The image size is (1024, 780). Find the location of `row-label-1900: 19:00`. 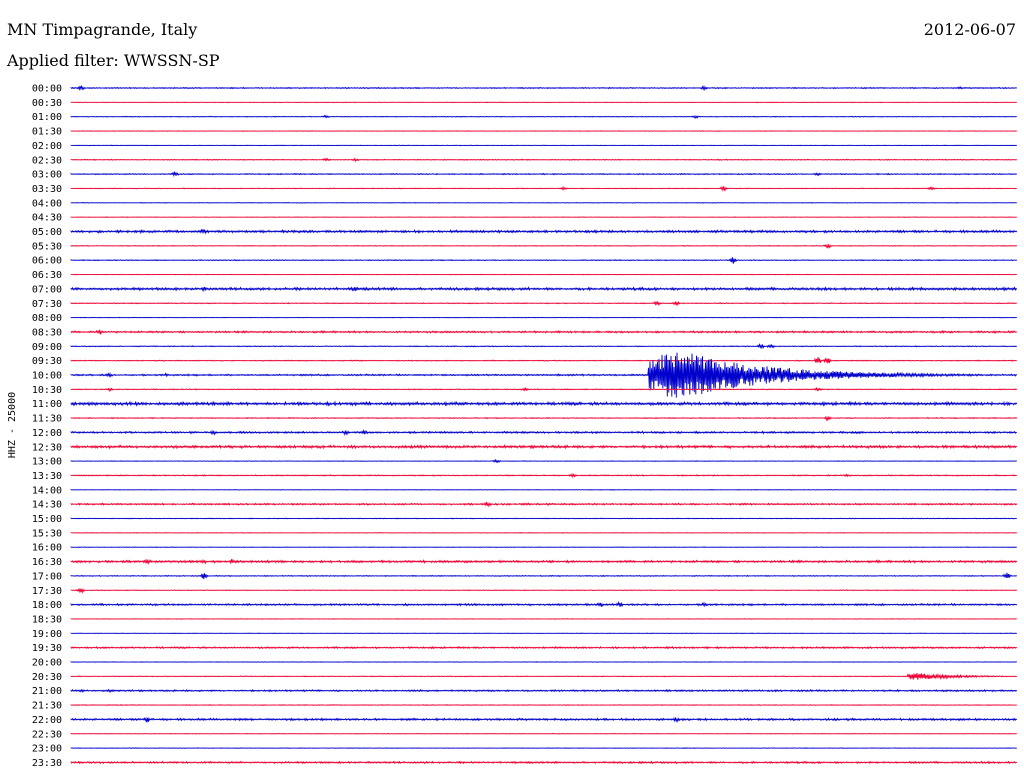

row-label-1900: 19:00 is located at coordinates (47, 634).